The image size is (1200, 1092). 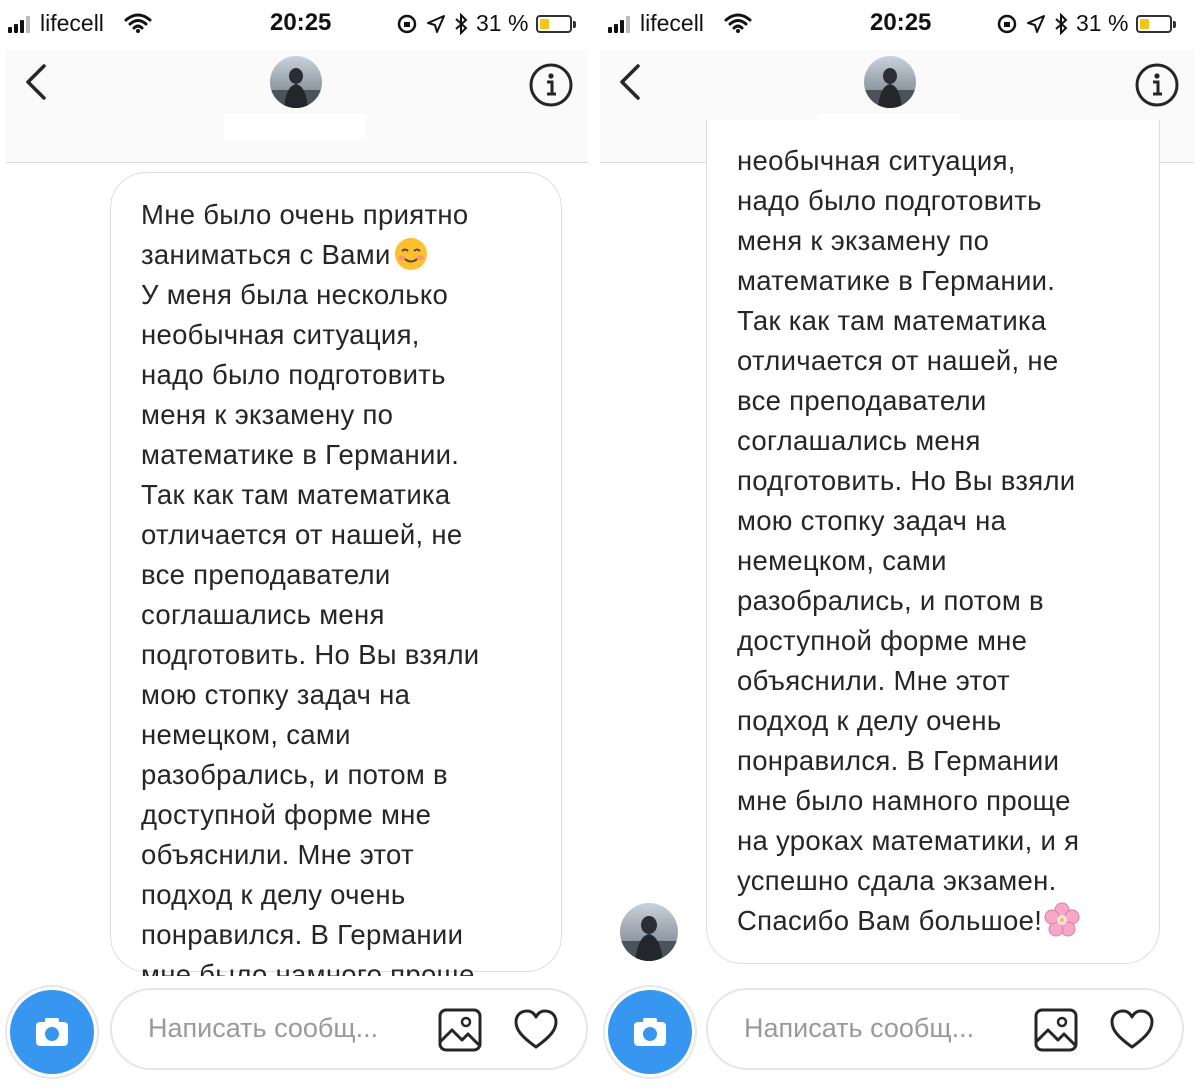 I want to click on cherry-blossom-emoji, so click(x=1062, y=919).